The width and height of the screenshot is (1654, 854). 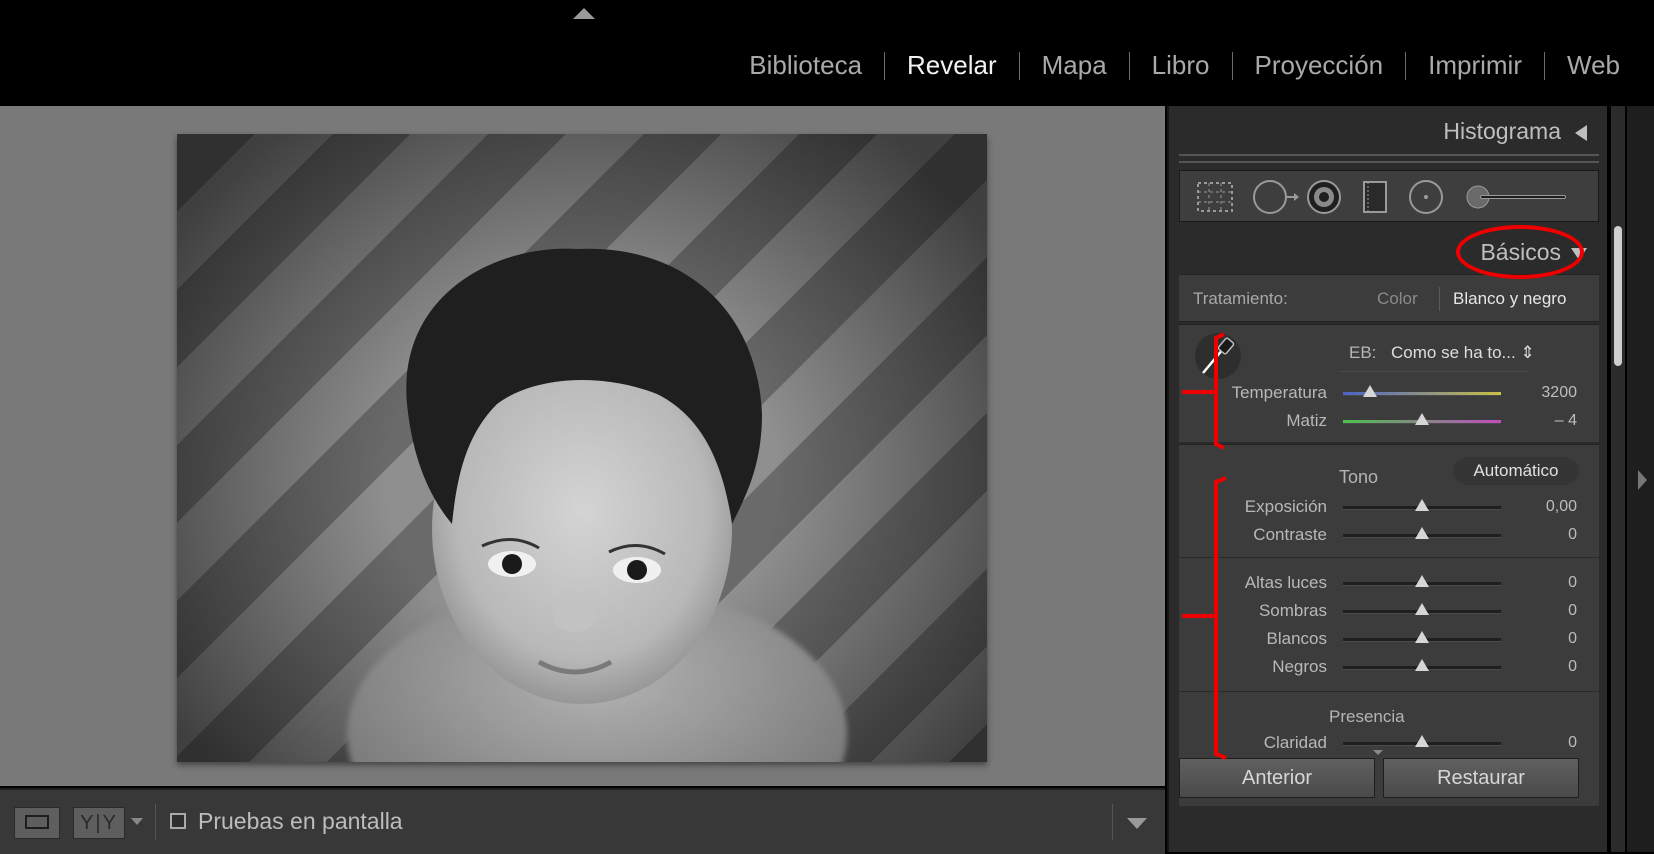 What do you see at coordinates (1290, 534) in the screenshot?
I see `slider-label: Contraste` at bounding box center [1290, 534].